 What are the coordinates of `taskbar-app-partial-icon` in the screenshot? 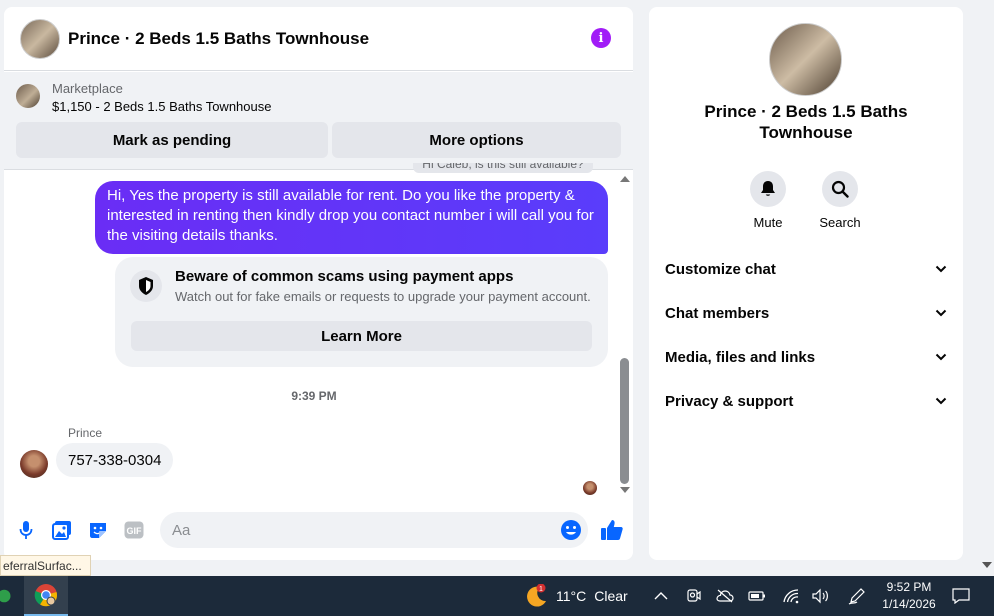 It's located at (7, 596).